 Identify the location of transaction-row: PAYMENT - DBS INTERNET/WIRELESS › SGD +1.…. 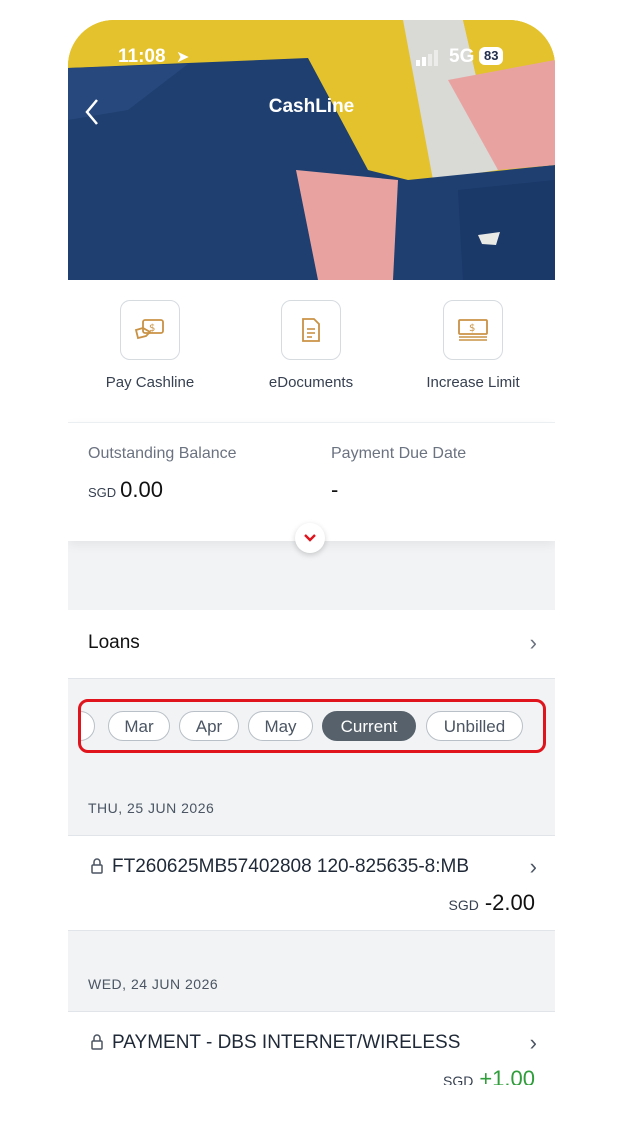
(311, 1048).